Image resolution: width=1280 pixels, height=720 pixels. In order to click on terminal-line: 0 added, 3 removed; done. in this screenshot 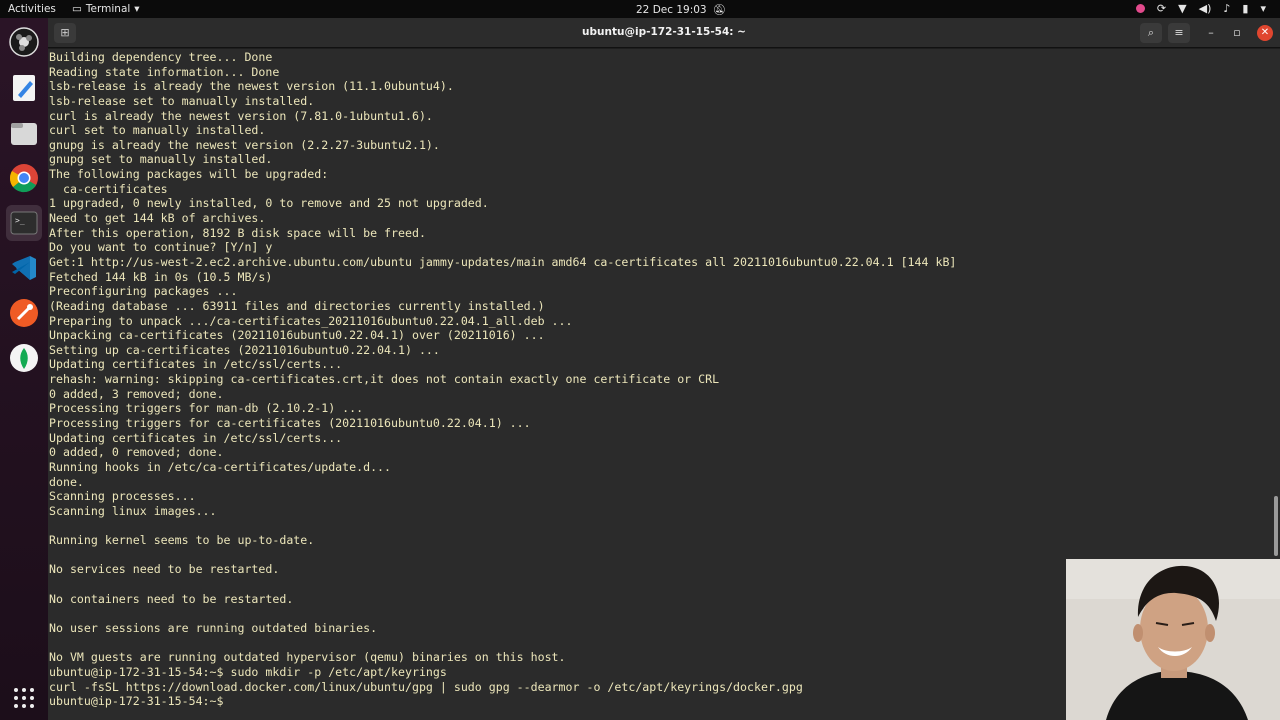, I will do `click(136, 393)`.